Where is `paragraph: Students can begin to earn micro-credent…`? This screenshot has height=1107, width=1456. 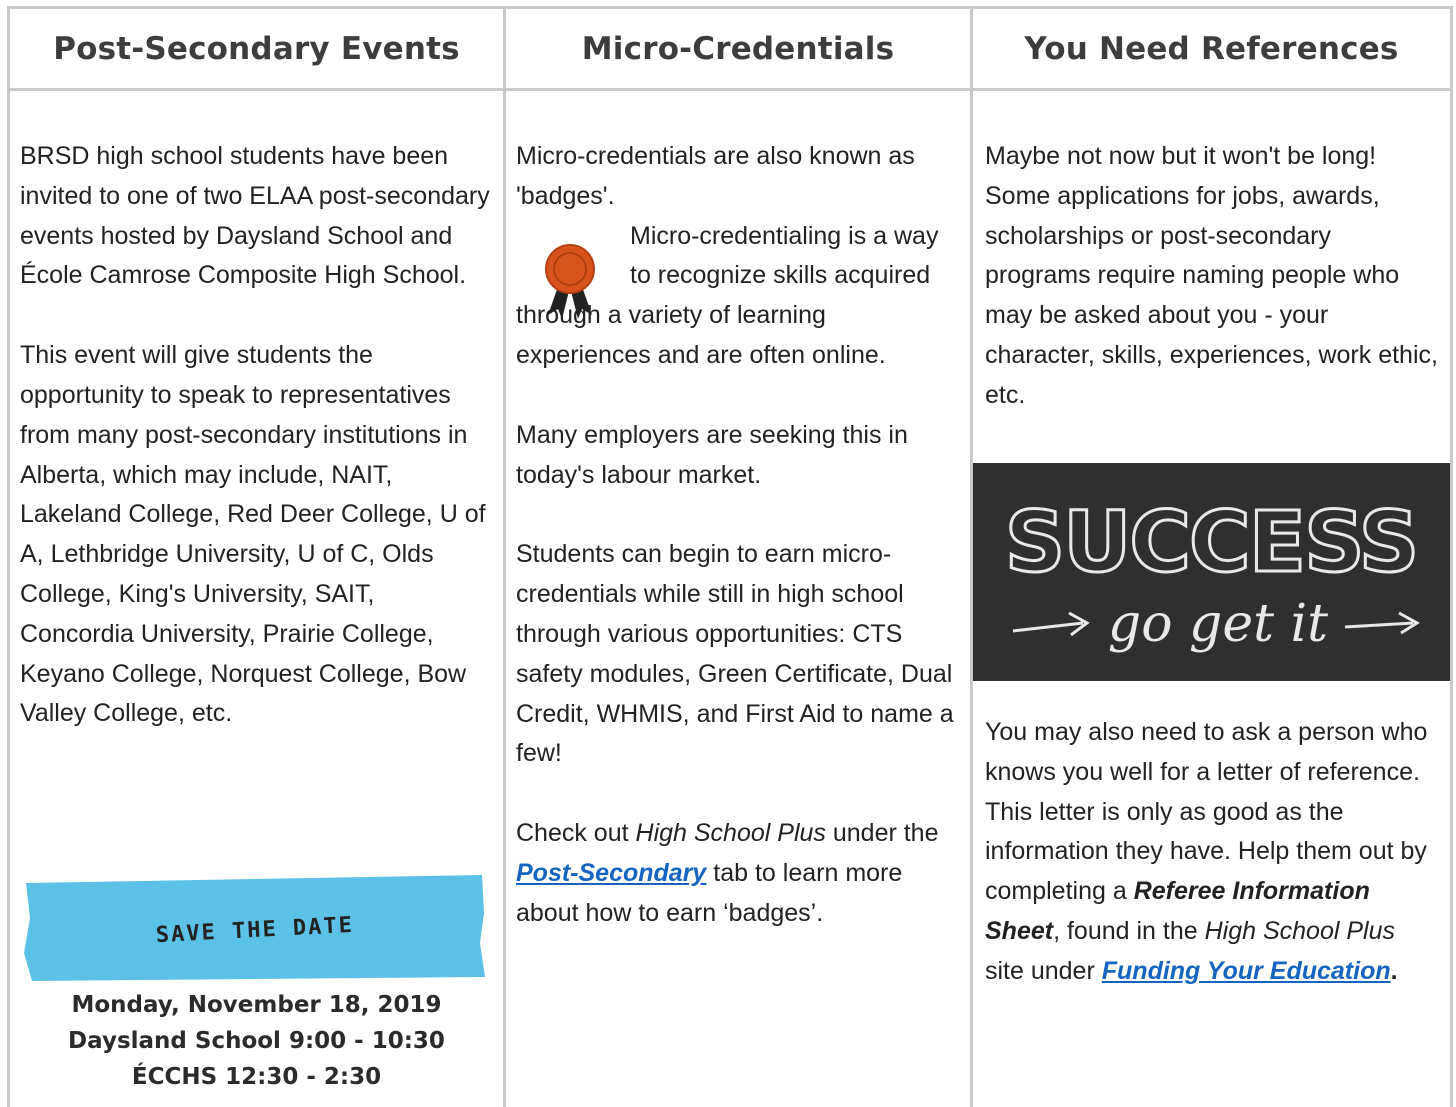
paragraph: Students can begin to earn micro-credent… is located at coordinates (735, 654).